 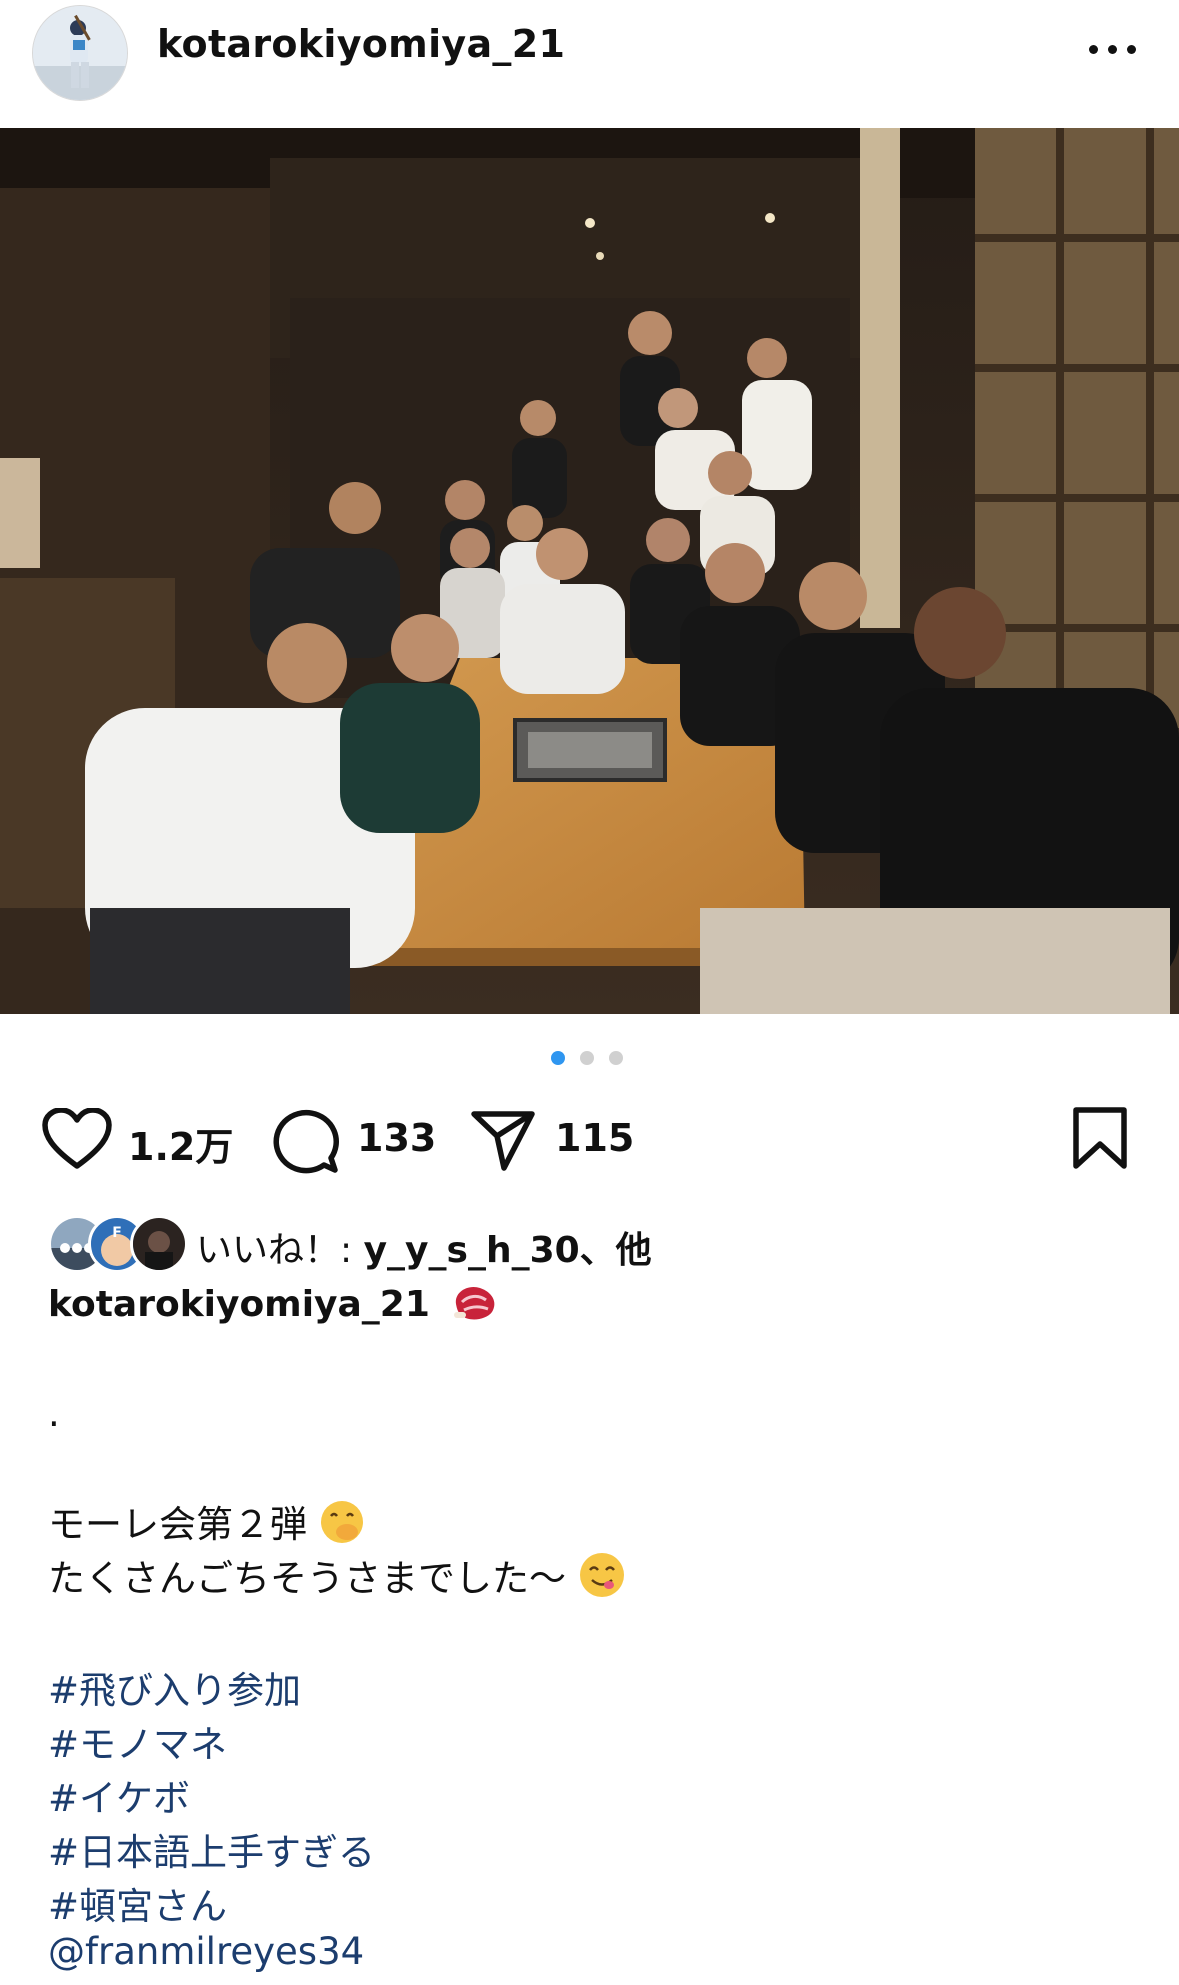 I want to click on liked-by-user: y_y_s_h_30, so click(x=472, y=1250).